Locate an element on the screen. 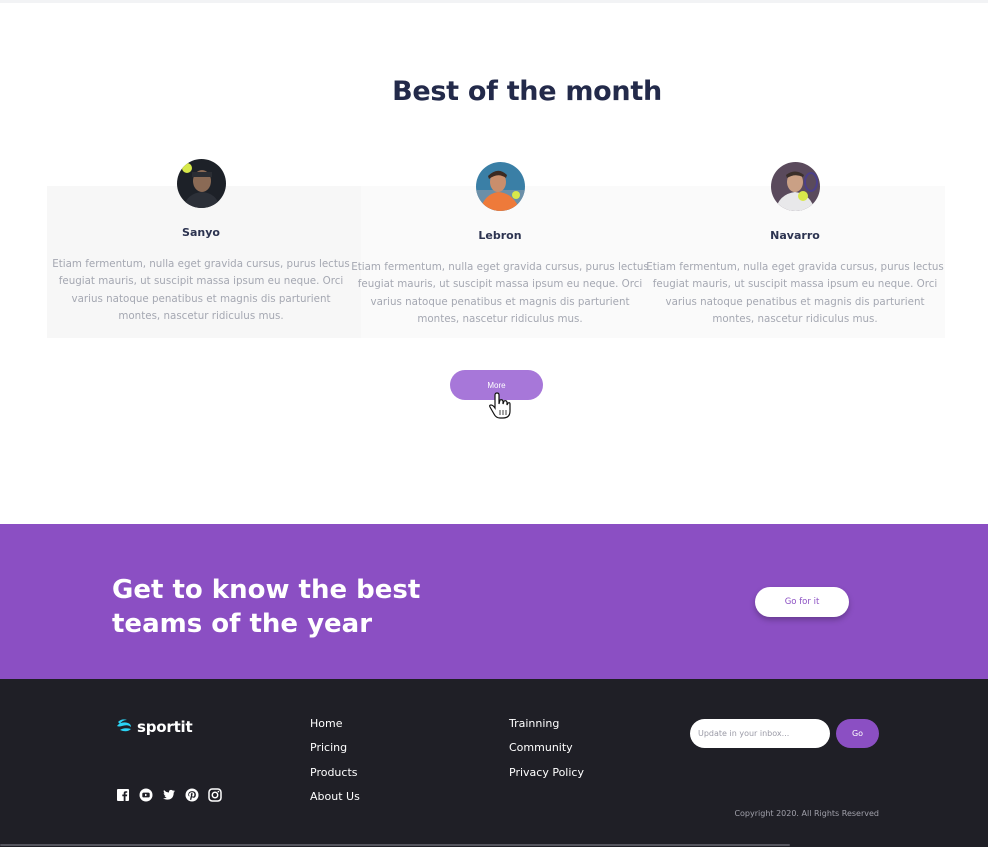 This screenshot has width=988, height=847. footer-link-pricing: Pricing is located at coordinates (335, 752).